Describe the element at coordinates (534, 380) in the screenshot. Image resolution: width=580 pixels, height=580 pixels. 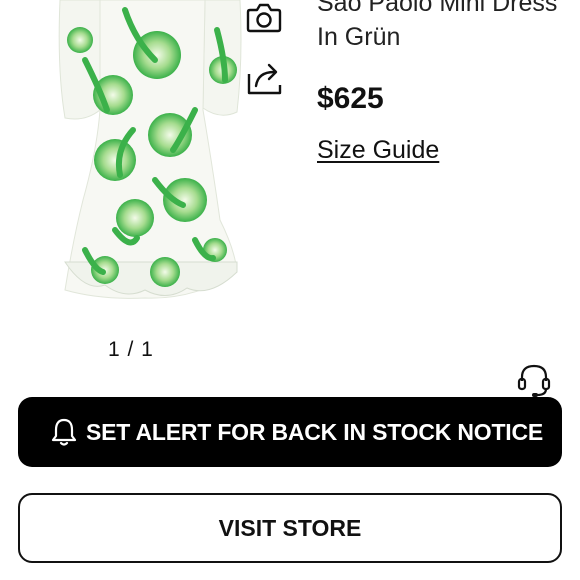
I see `headset-icon` at that location.